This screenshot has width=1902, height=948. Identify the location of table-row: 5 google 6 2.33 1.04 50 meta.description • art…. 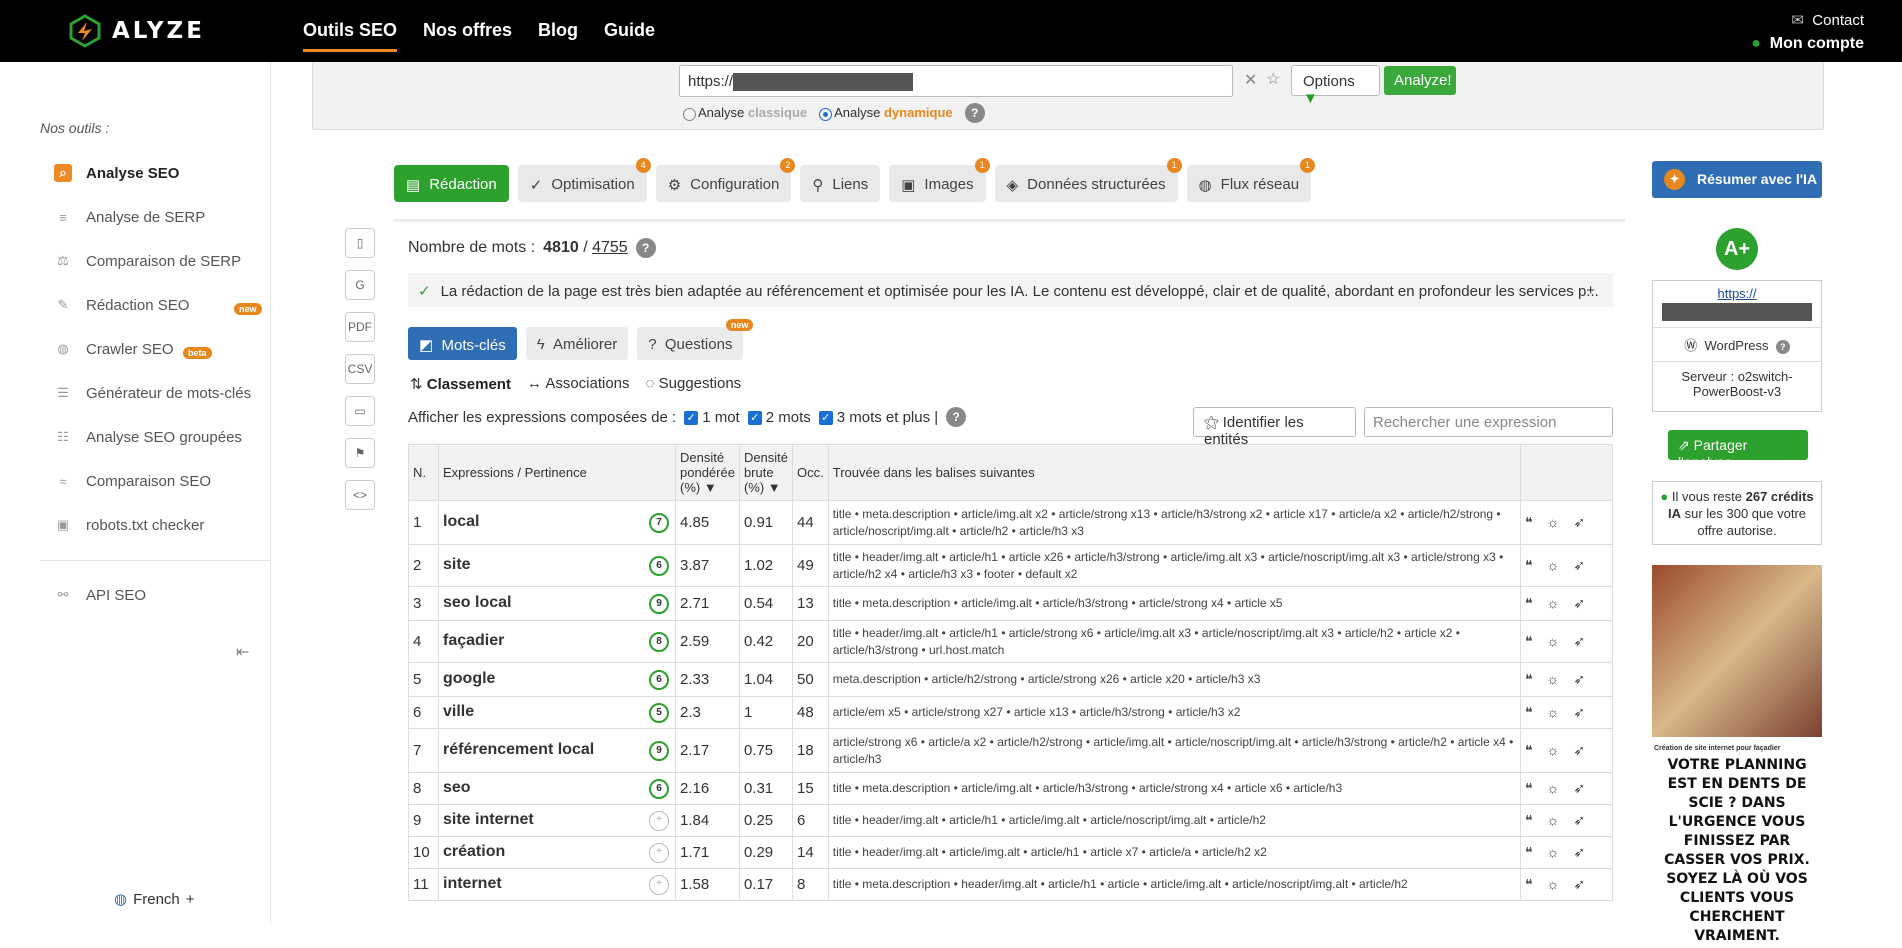
(1010, 679).